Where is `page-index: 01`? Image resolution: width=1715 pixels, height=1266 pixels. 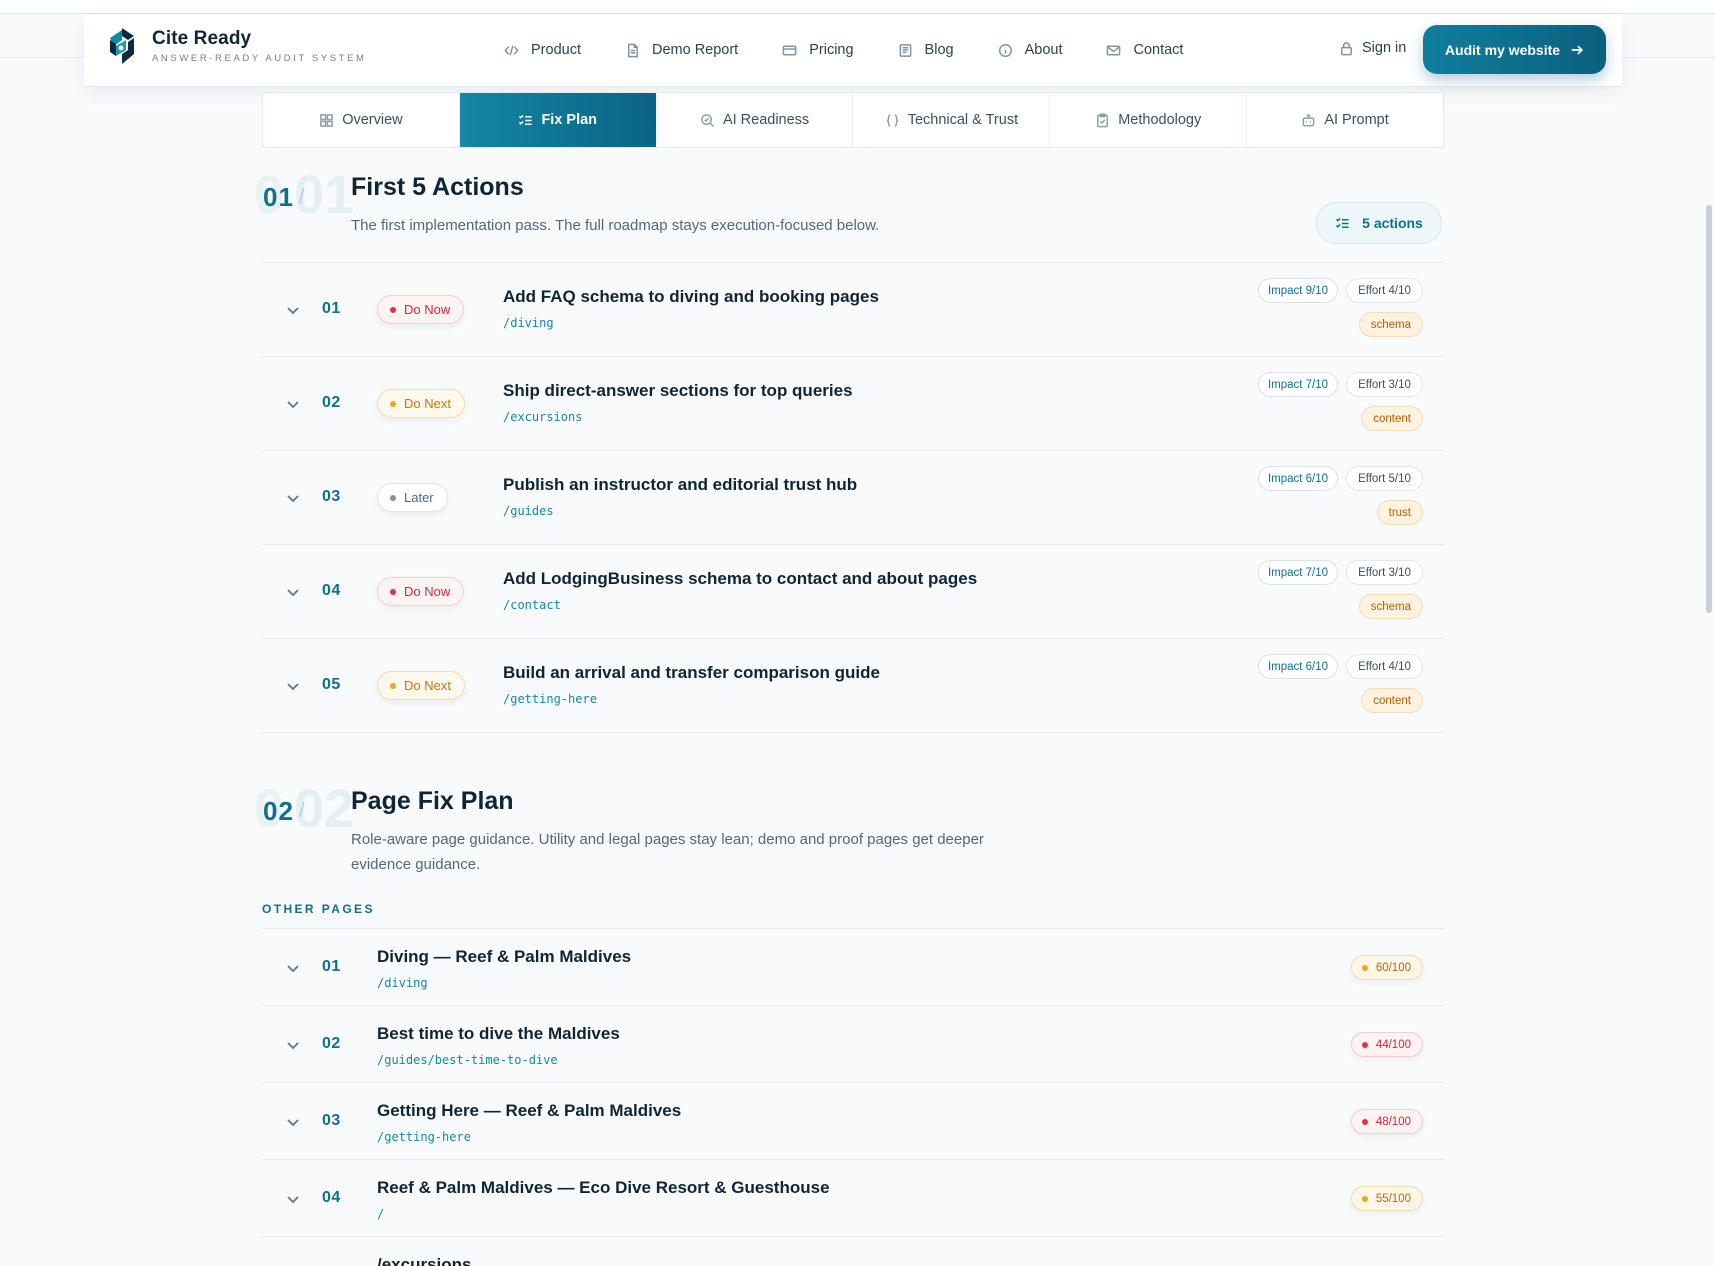 page-index: 01 is located at coordinates (331, 966).